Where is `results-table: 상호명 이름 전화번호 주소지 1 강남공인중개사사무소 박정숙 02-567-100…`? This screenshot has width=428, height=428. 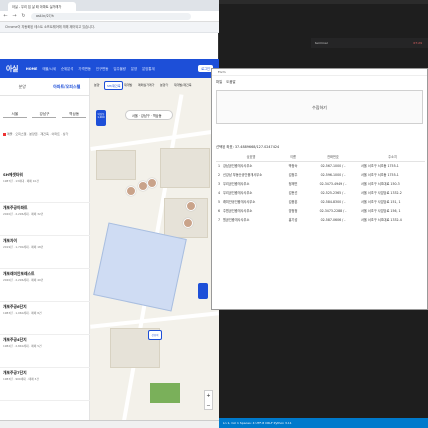 results-table: 상호명 이름 전화번호 주소지 1 강남공인중개사사무소 박정숙 02-567-100… is located at coordinates (320, 188).